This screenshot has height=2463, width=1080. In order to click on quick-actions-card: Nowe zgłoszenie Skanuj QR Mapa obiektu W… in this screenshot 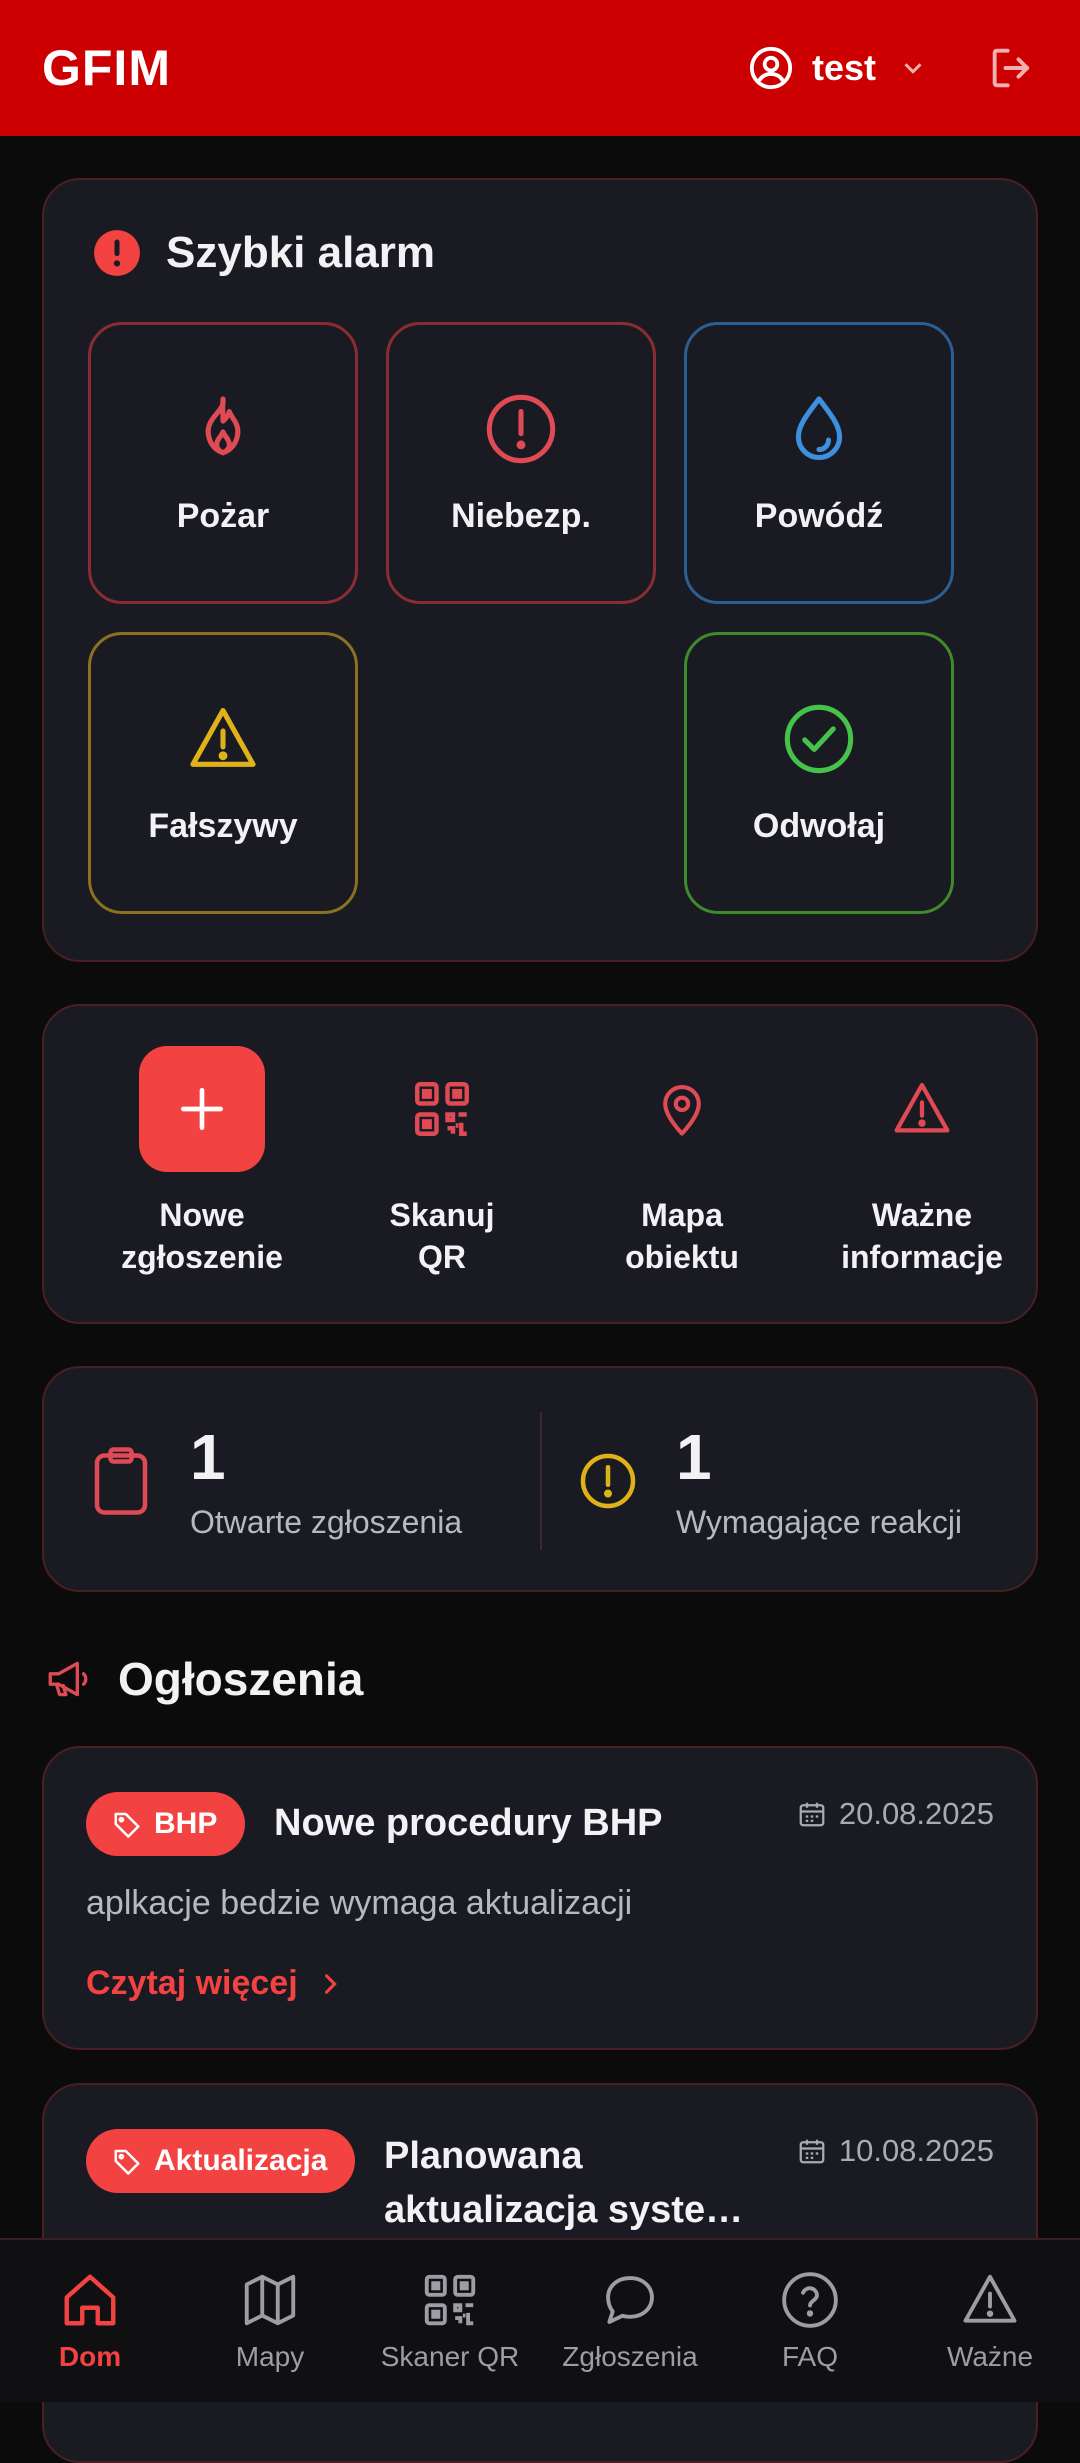, I will do `click(540, 1164)`.